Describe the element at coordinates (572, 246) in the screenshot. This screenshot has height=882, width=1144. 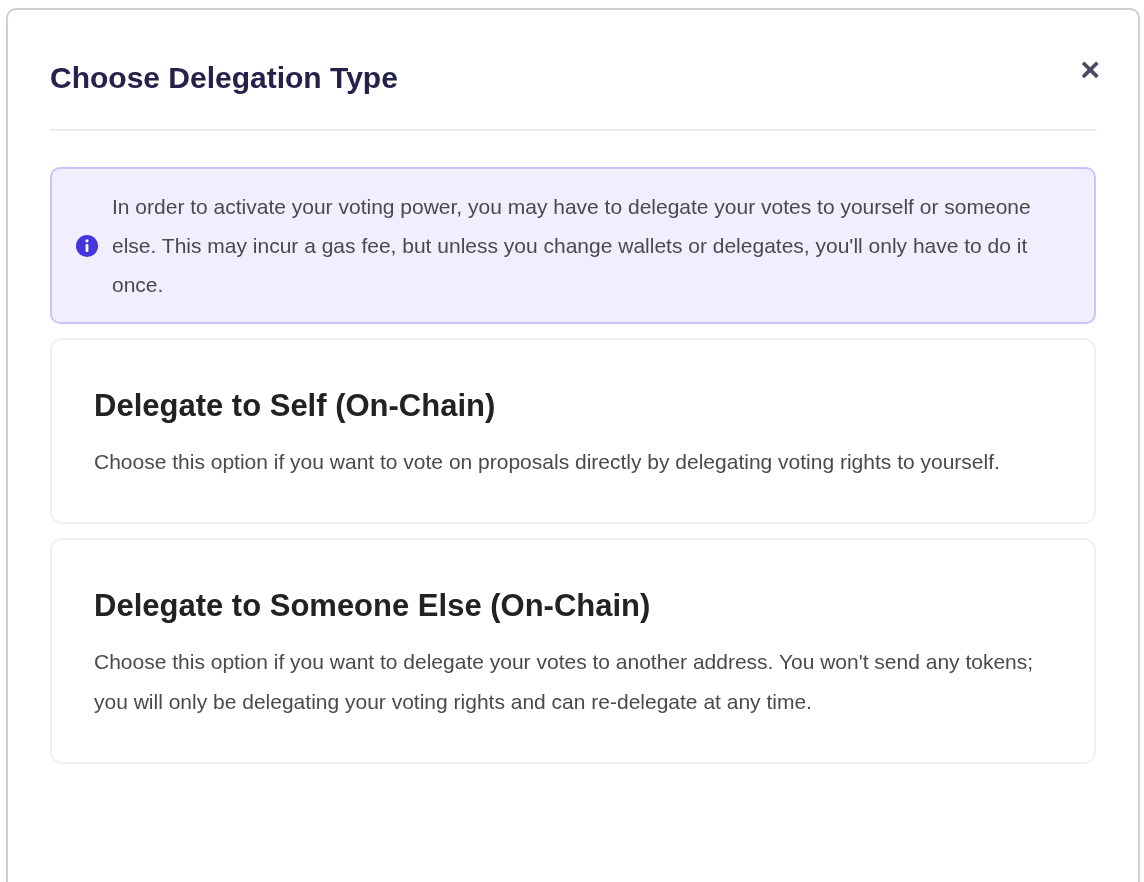
I see `info-text: In order to activate your voting power, you may have to delegate your votes to yourself or someone else. This may incur a gas fee, but unless you change wallets or delegates, you'll only have to do it once.` at that location.